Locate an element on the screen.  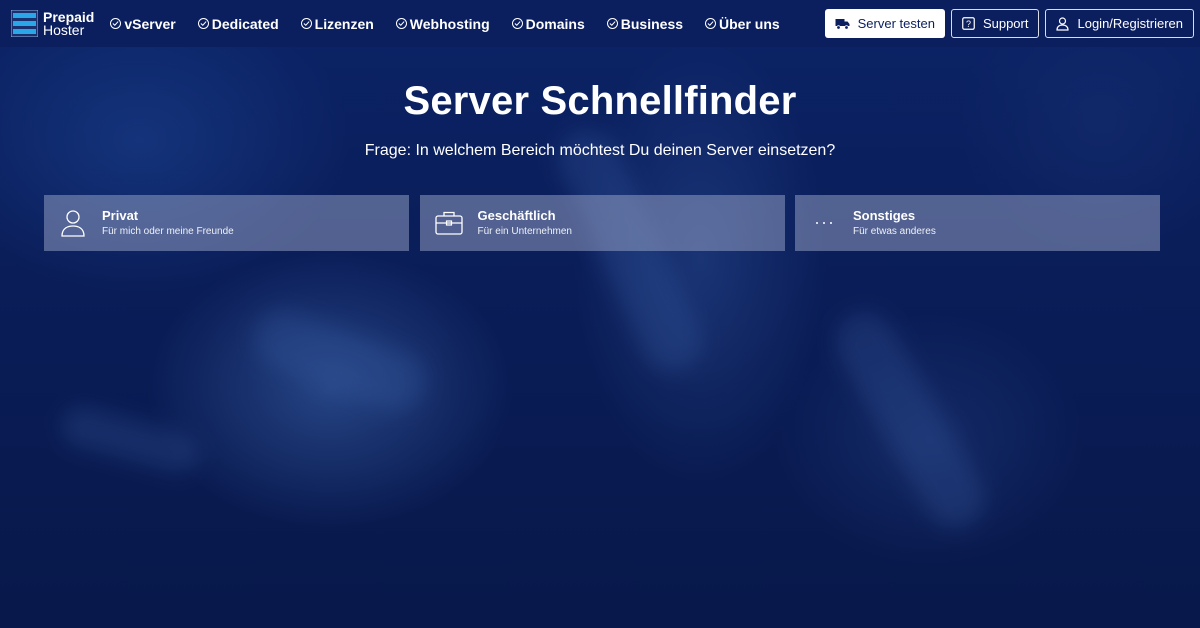
brand-wordmark: Prepaid Hoster is located at coordinates (68, 24).